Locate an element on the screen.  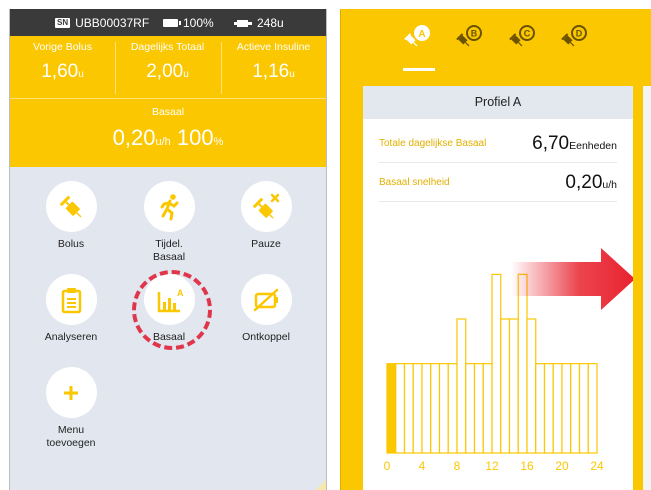
clipboard-icon is located at coordinates (71, 300).